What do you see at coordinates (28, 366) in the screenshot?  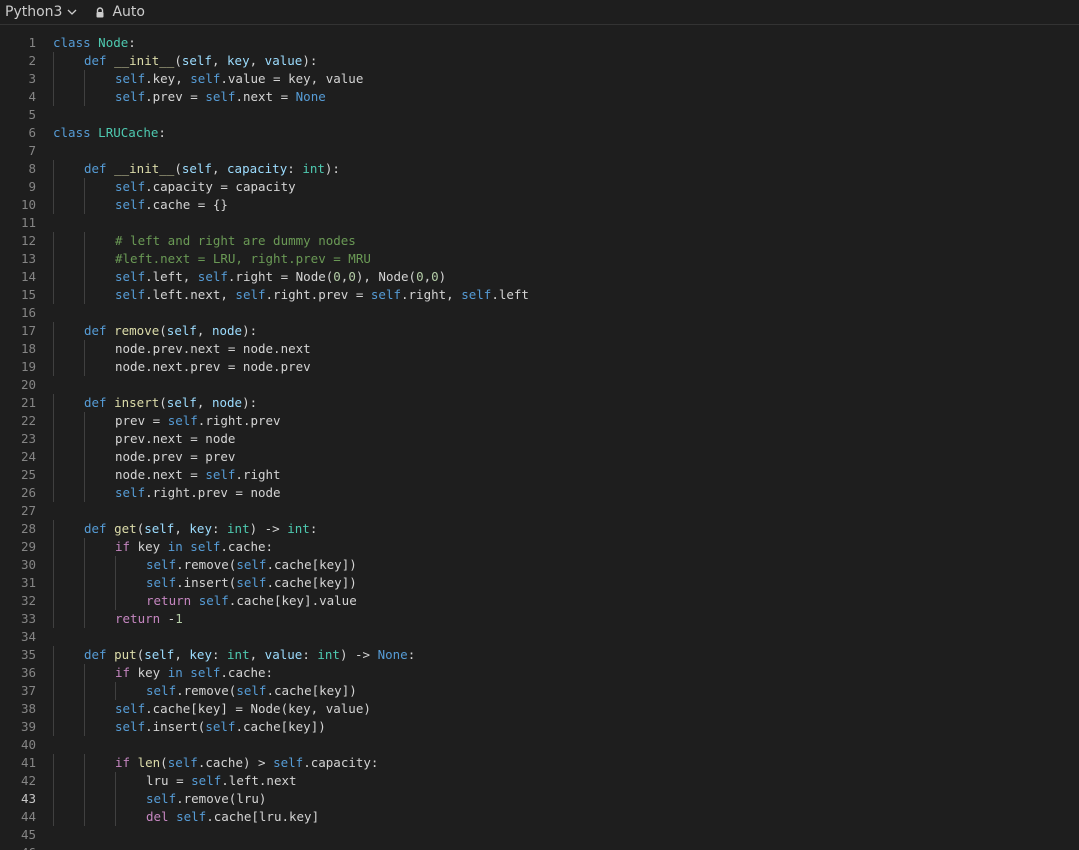 I see `line-number: 19` at bounding box center [28, 366].